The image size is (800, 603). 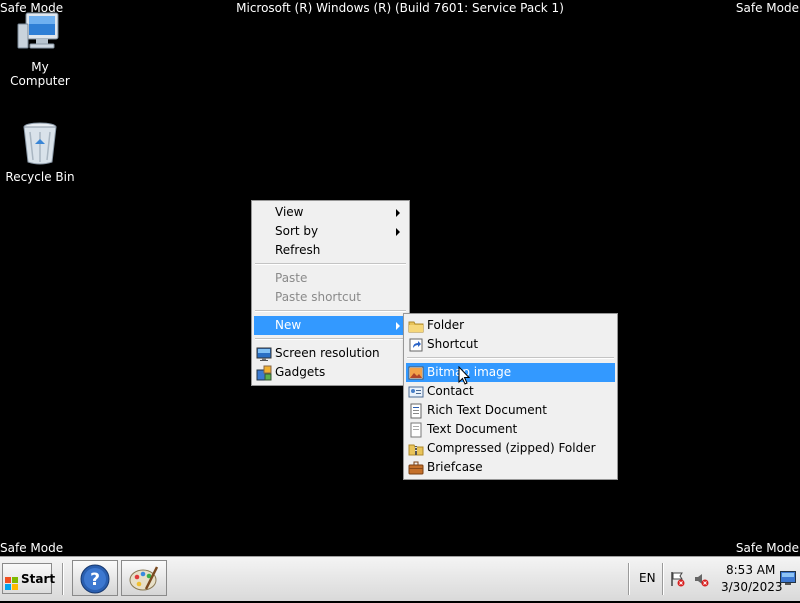 What do you see at coordinates (298, 250) in the screenshot?
I see `menu-item-label: Refresh` at bounding box center [298, 250].